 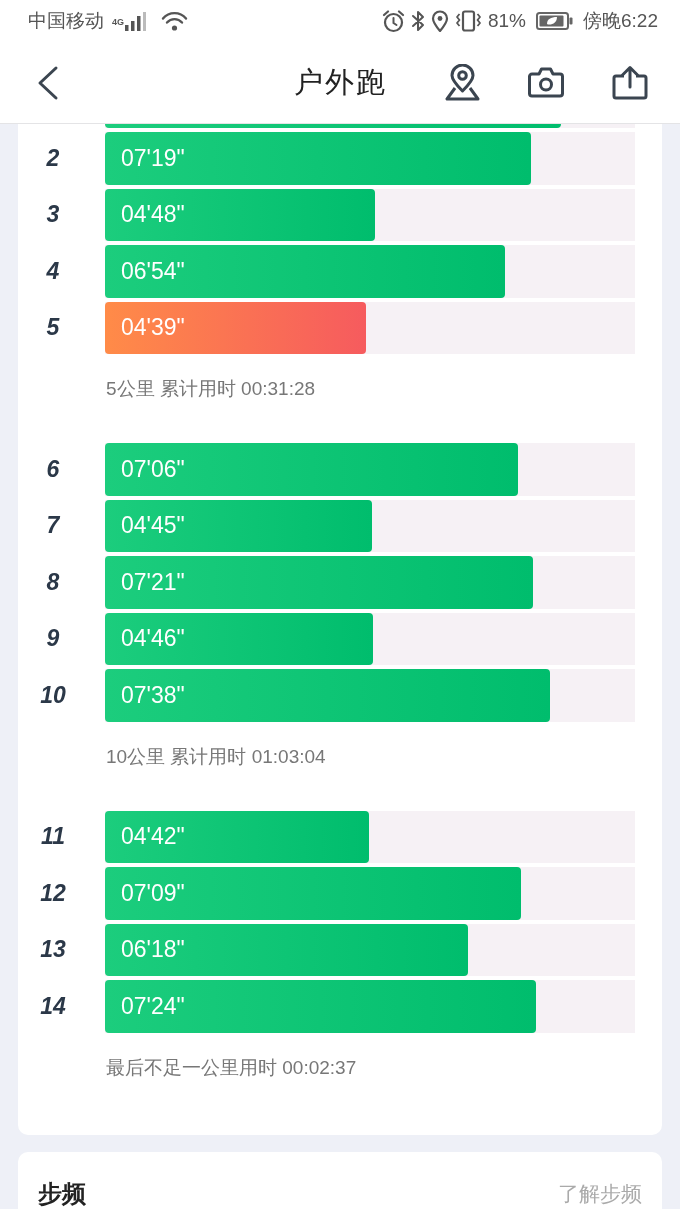 What do you see at coordinates (620, 21) in the screenshot?
I see `status-time: 傍晚6:22` at bounding box center [620, 21].